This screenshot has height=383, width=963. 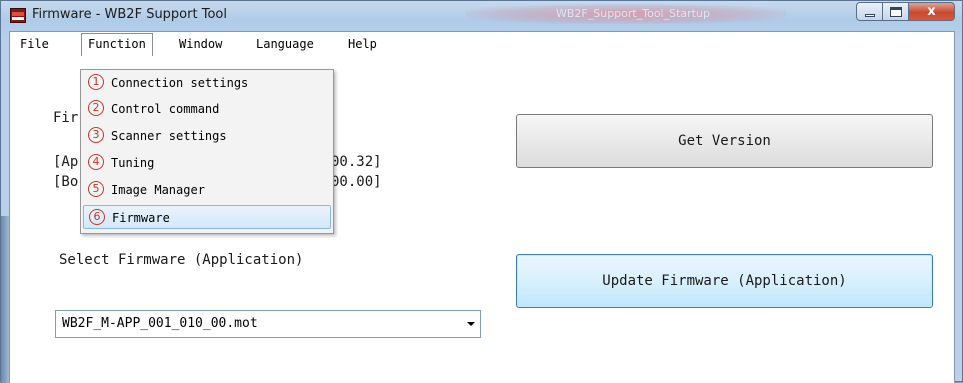 What do you see at coordinates (97, 217) in the screenshot?
I see `number-circle-icon: 6` at bounding box center [97, 217].